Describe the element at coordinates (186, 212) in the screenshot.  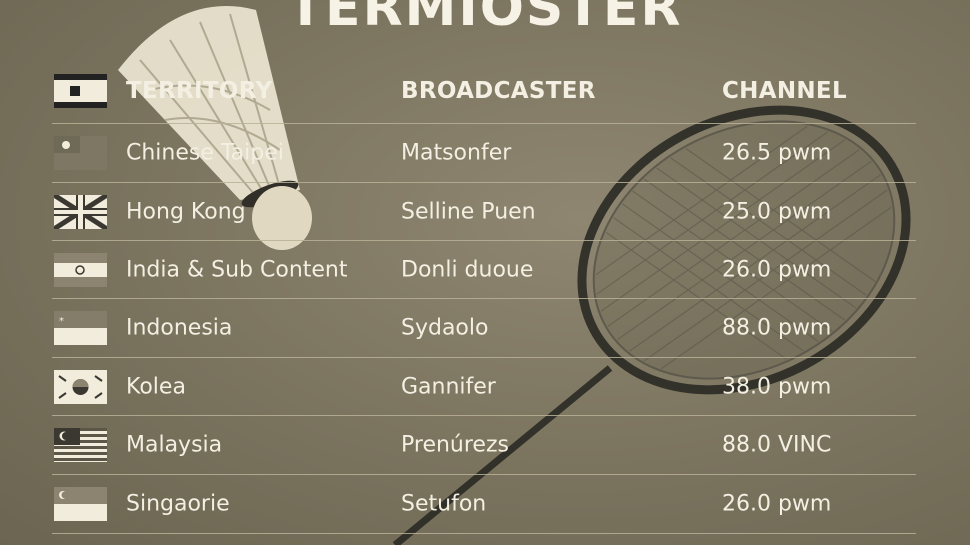
I see `territory-cell: Hong Kong` at that location.